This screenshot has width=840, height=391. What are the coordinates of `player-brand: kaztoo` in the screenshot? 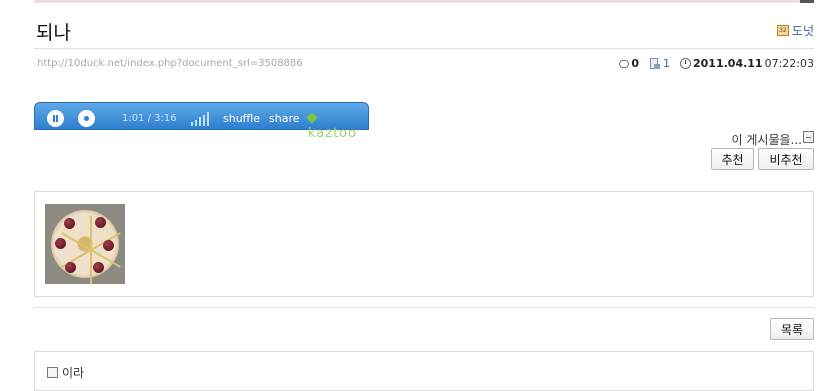 It's located at (333, 133).